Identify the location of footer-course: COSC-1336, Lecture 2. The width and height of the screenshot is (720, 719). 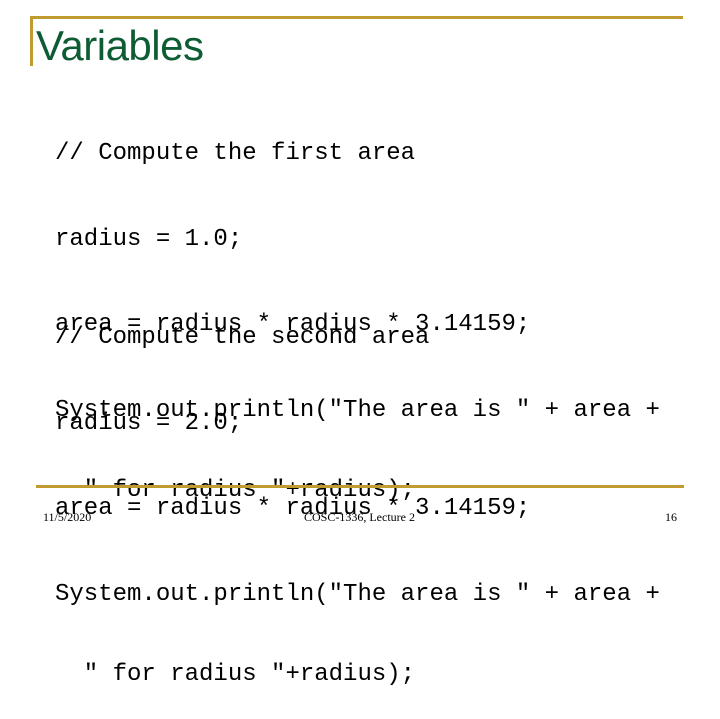
(359, 517).